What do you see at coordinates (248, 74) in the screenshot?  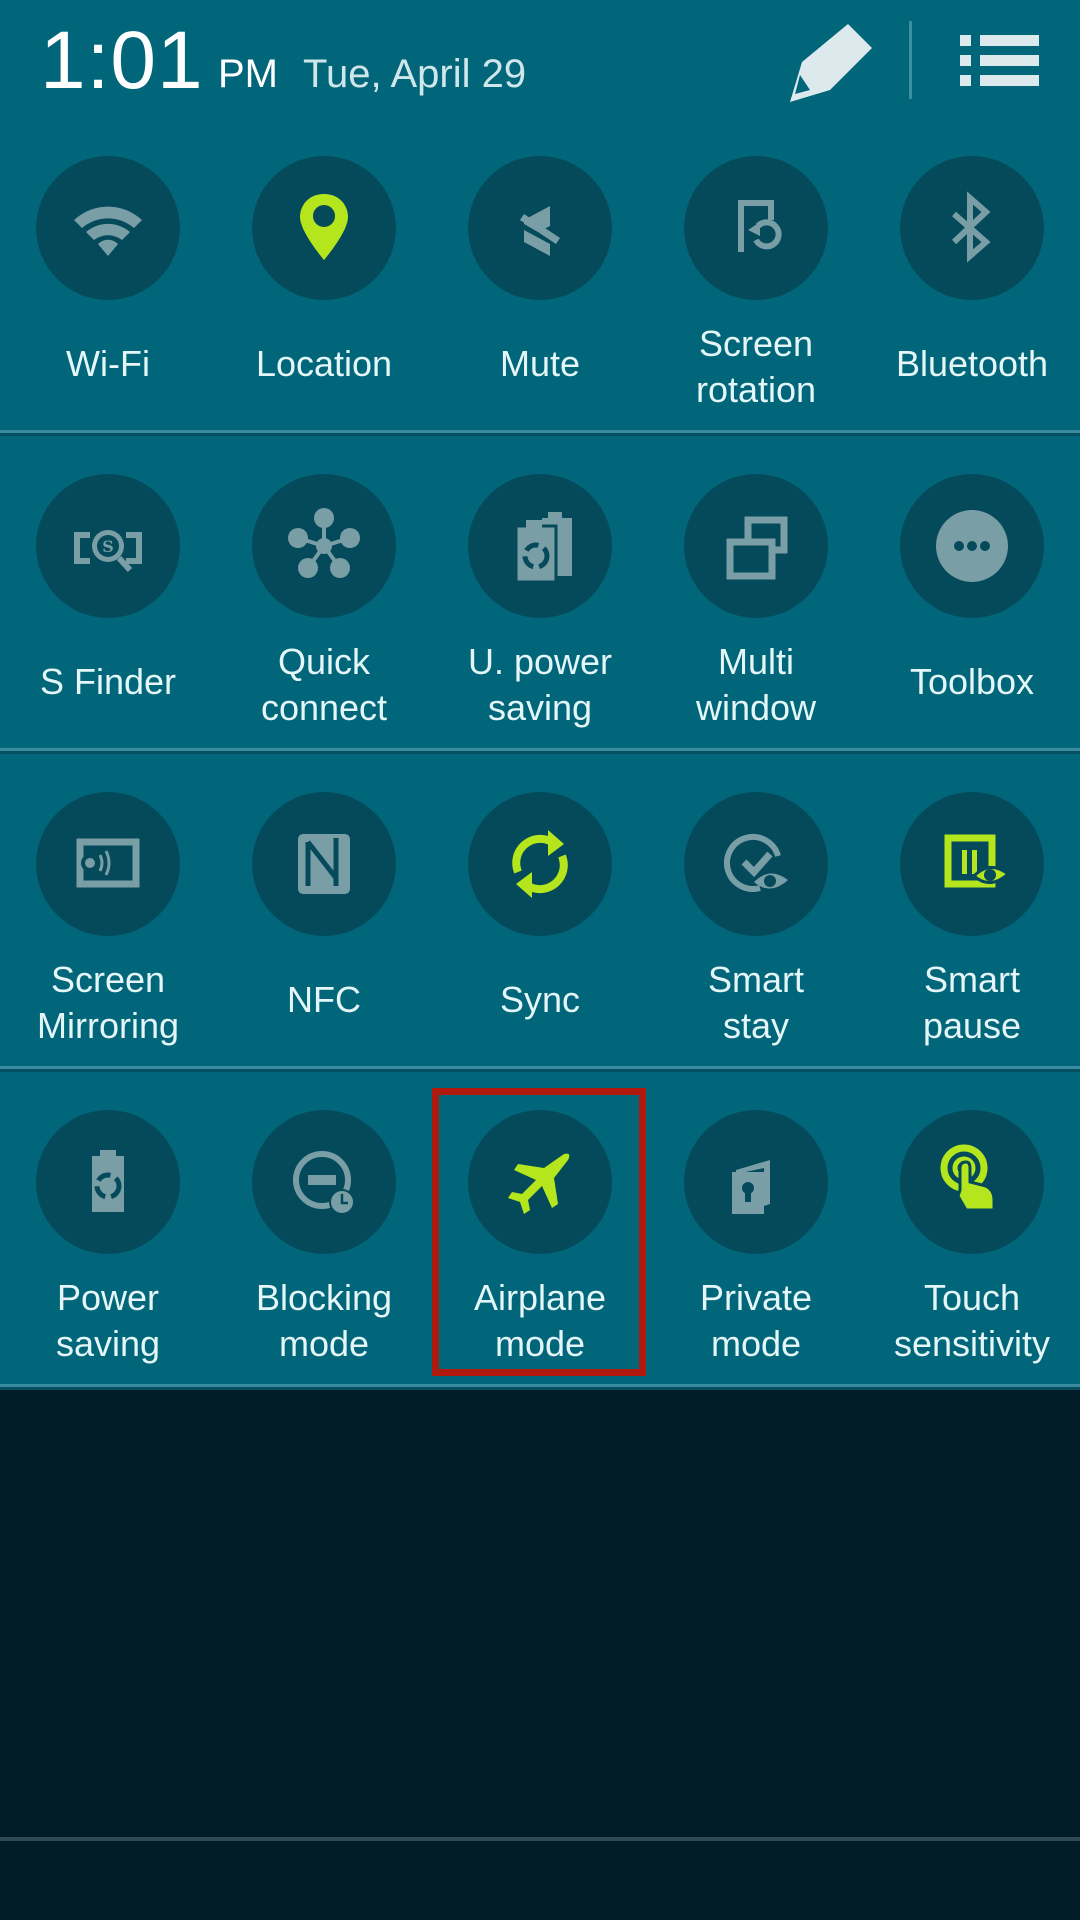 I see `clock-ampm: PM` at bounding box center [248, 74].